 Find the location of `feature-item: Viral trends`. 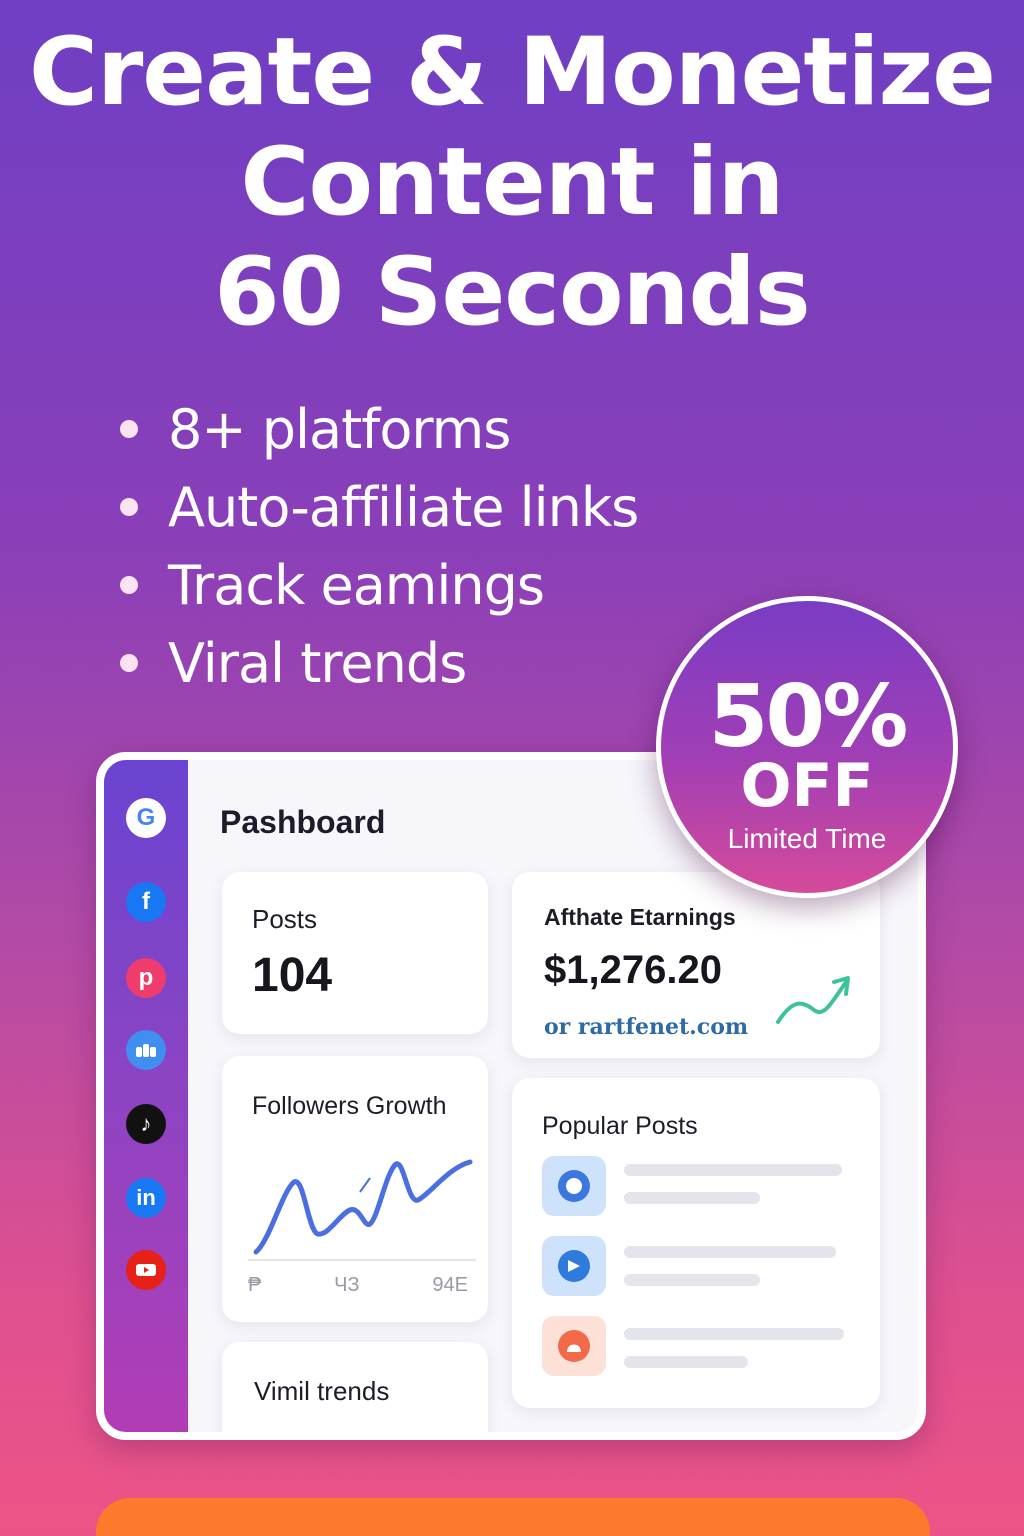

feature-item: Viral trends is located at coordinates (379, 663).